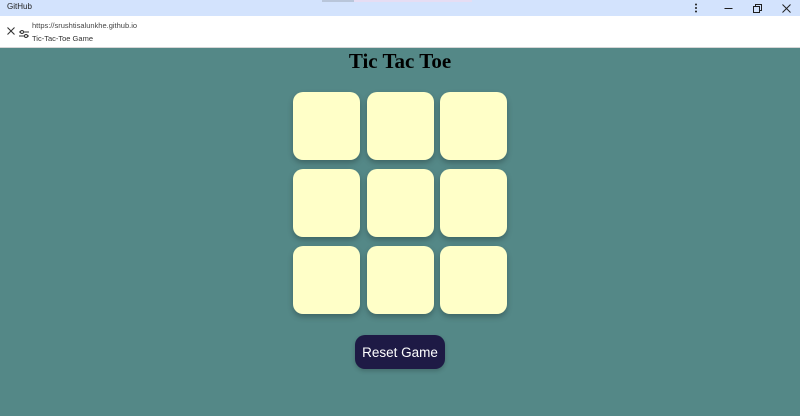 This screenshot has width=800, height=416. Describe the element at coordinates (400, 61) in the screenshot. I see `game-title: Tic Tac Toe` at that location.